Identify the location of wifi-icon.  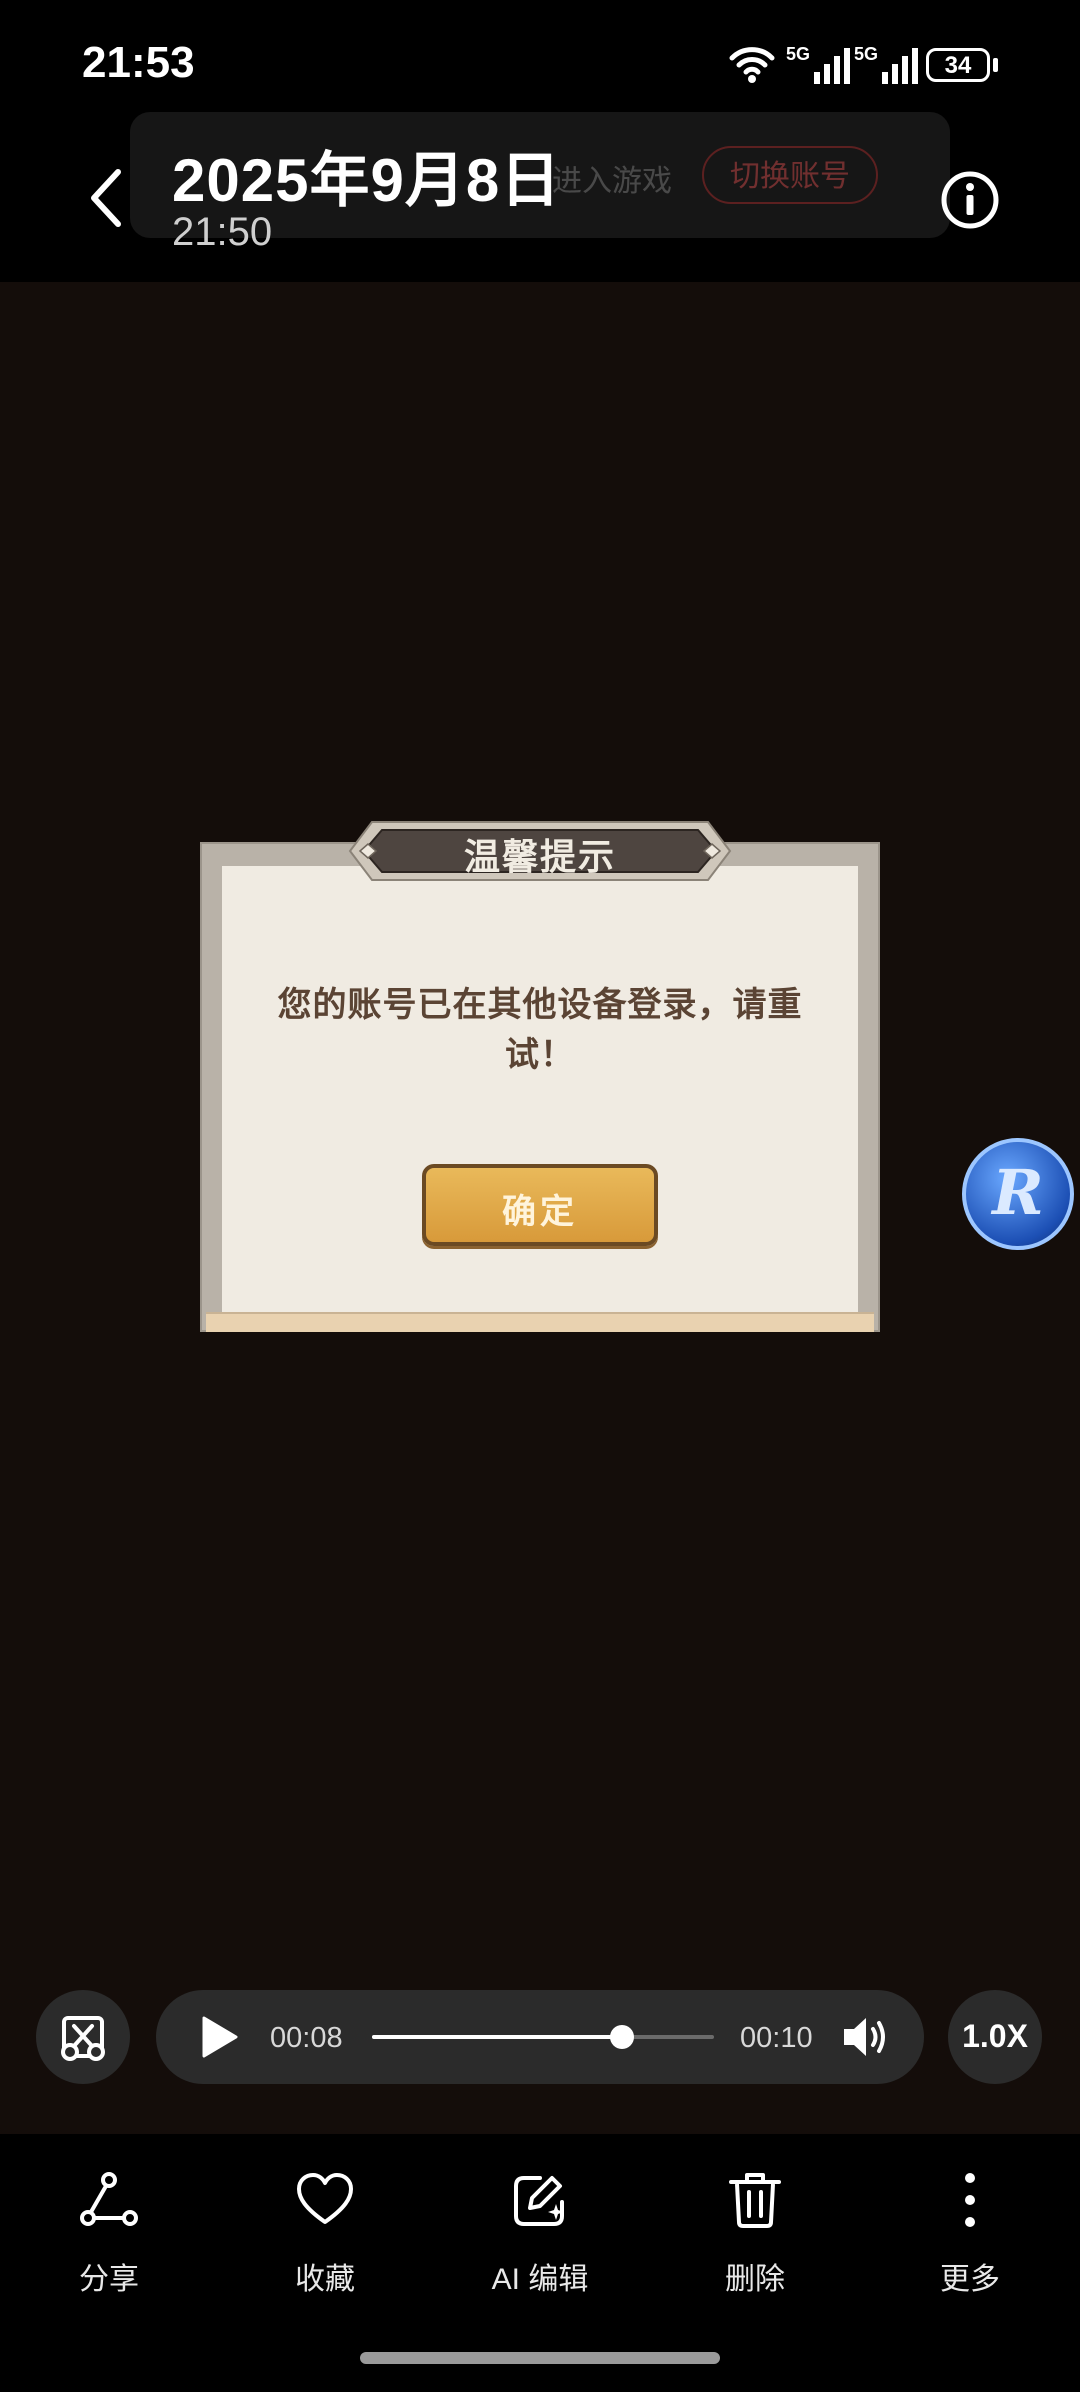
(751, 65).